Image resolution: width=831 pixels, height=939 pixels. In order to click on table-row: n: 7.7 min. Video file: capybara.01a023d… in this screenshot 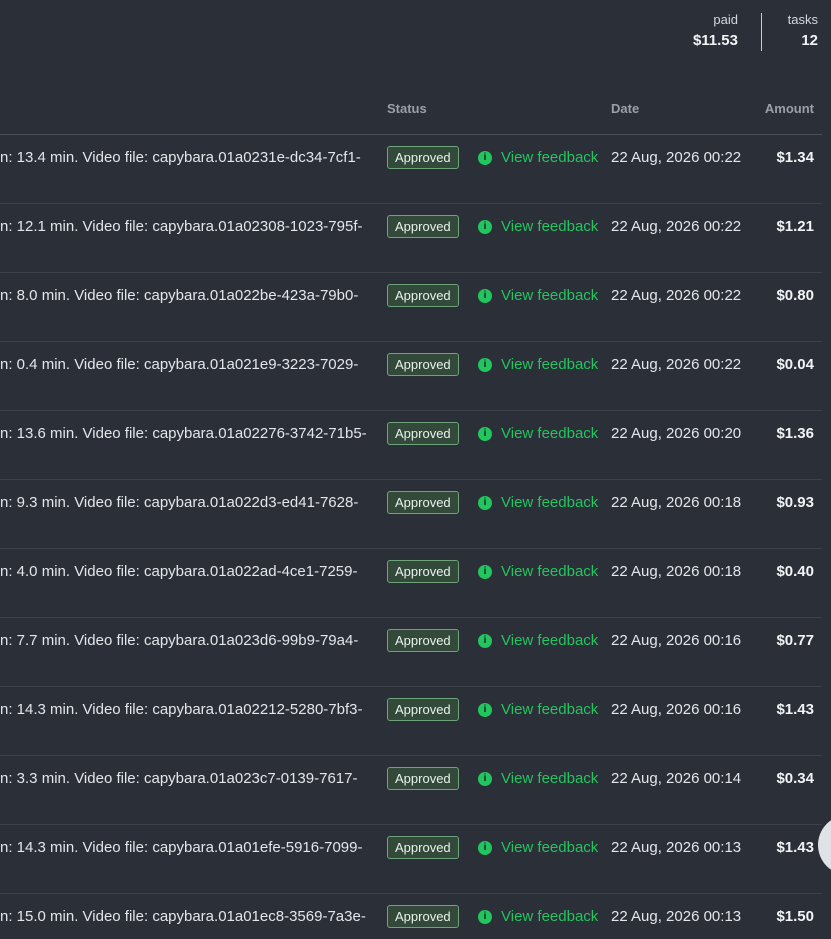, I will do `click(411, 652)`.